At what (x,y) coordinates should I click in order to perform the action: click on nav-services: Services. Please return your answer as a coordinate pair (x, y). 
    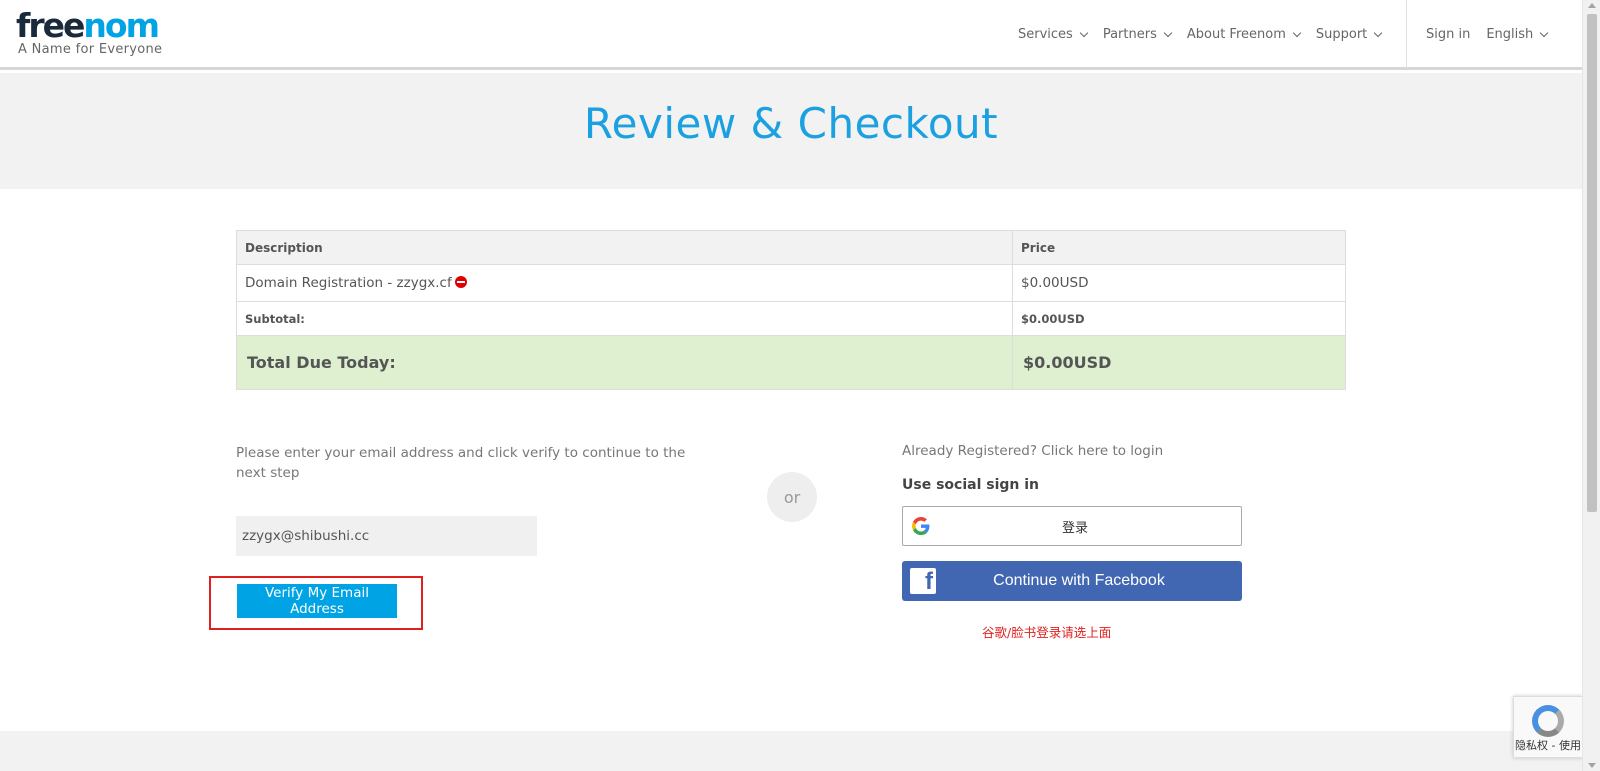
    Looking at the image, I should click on (1053, 34).